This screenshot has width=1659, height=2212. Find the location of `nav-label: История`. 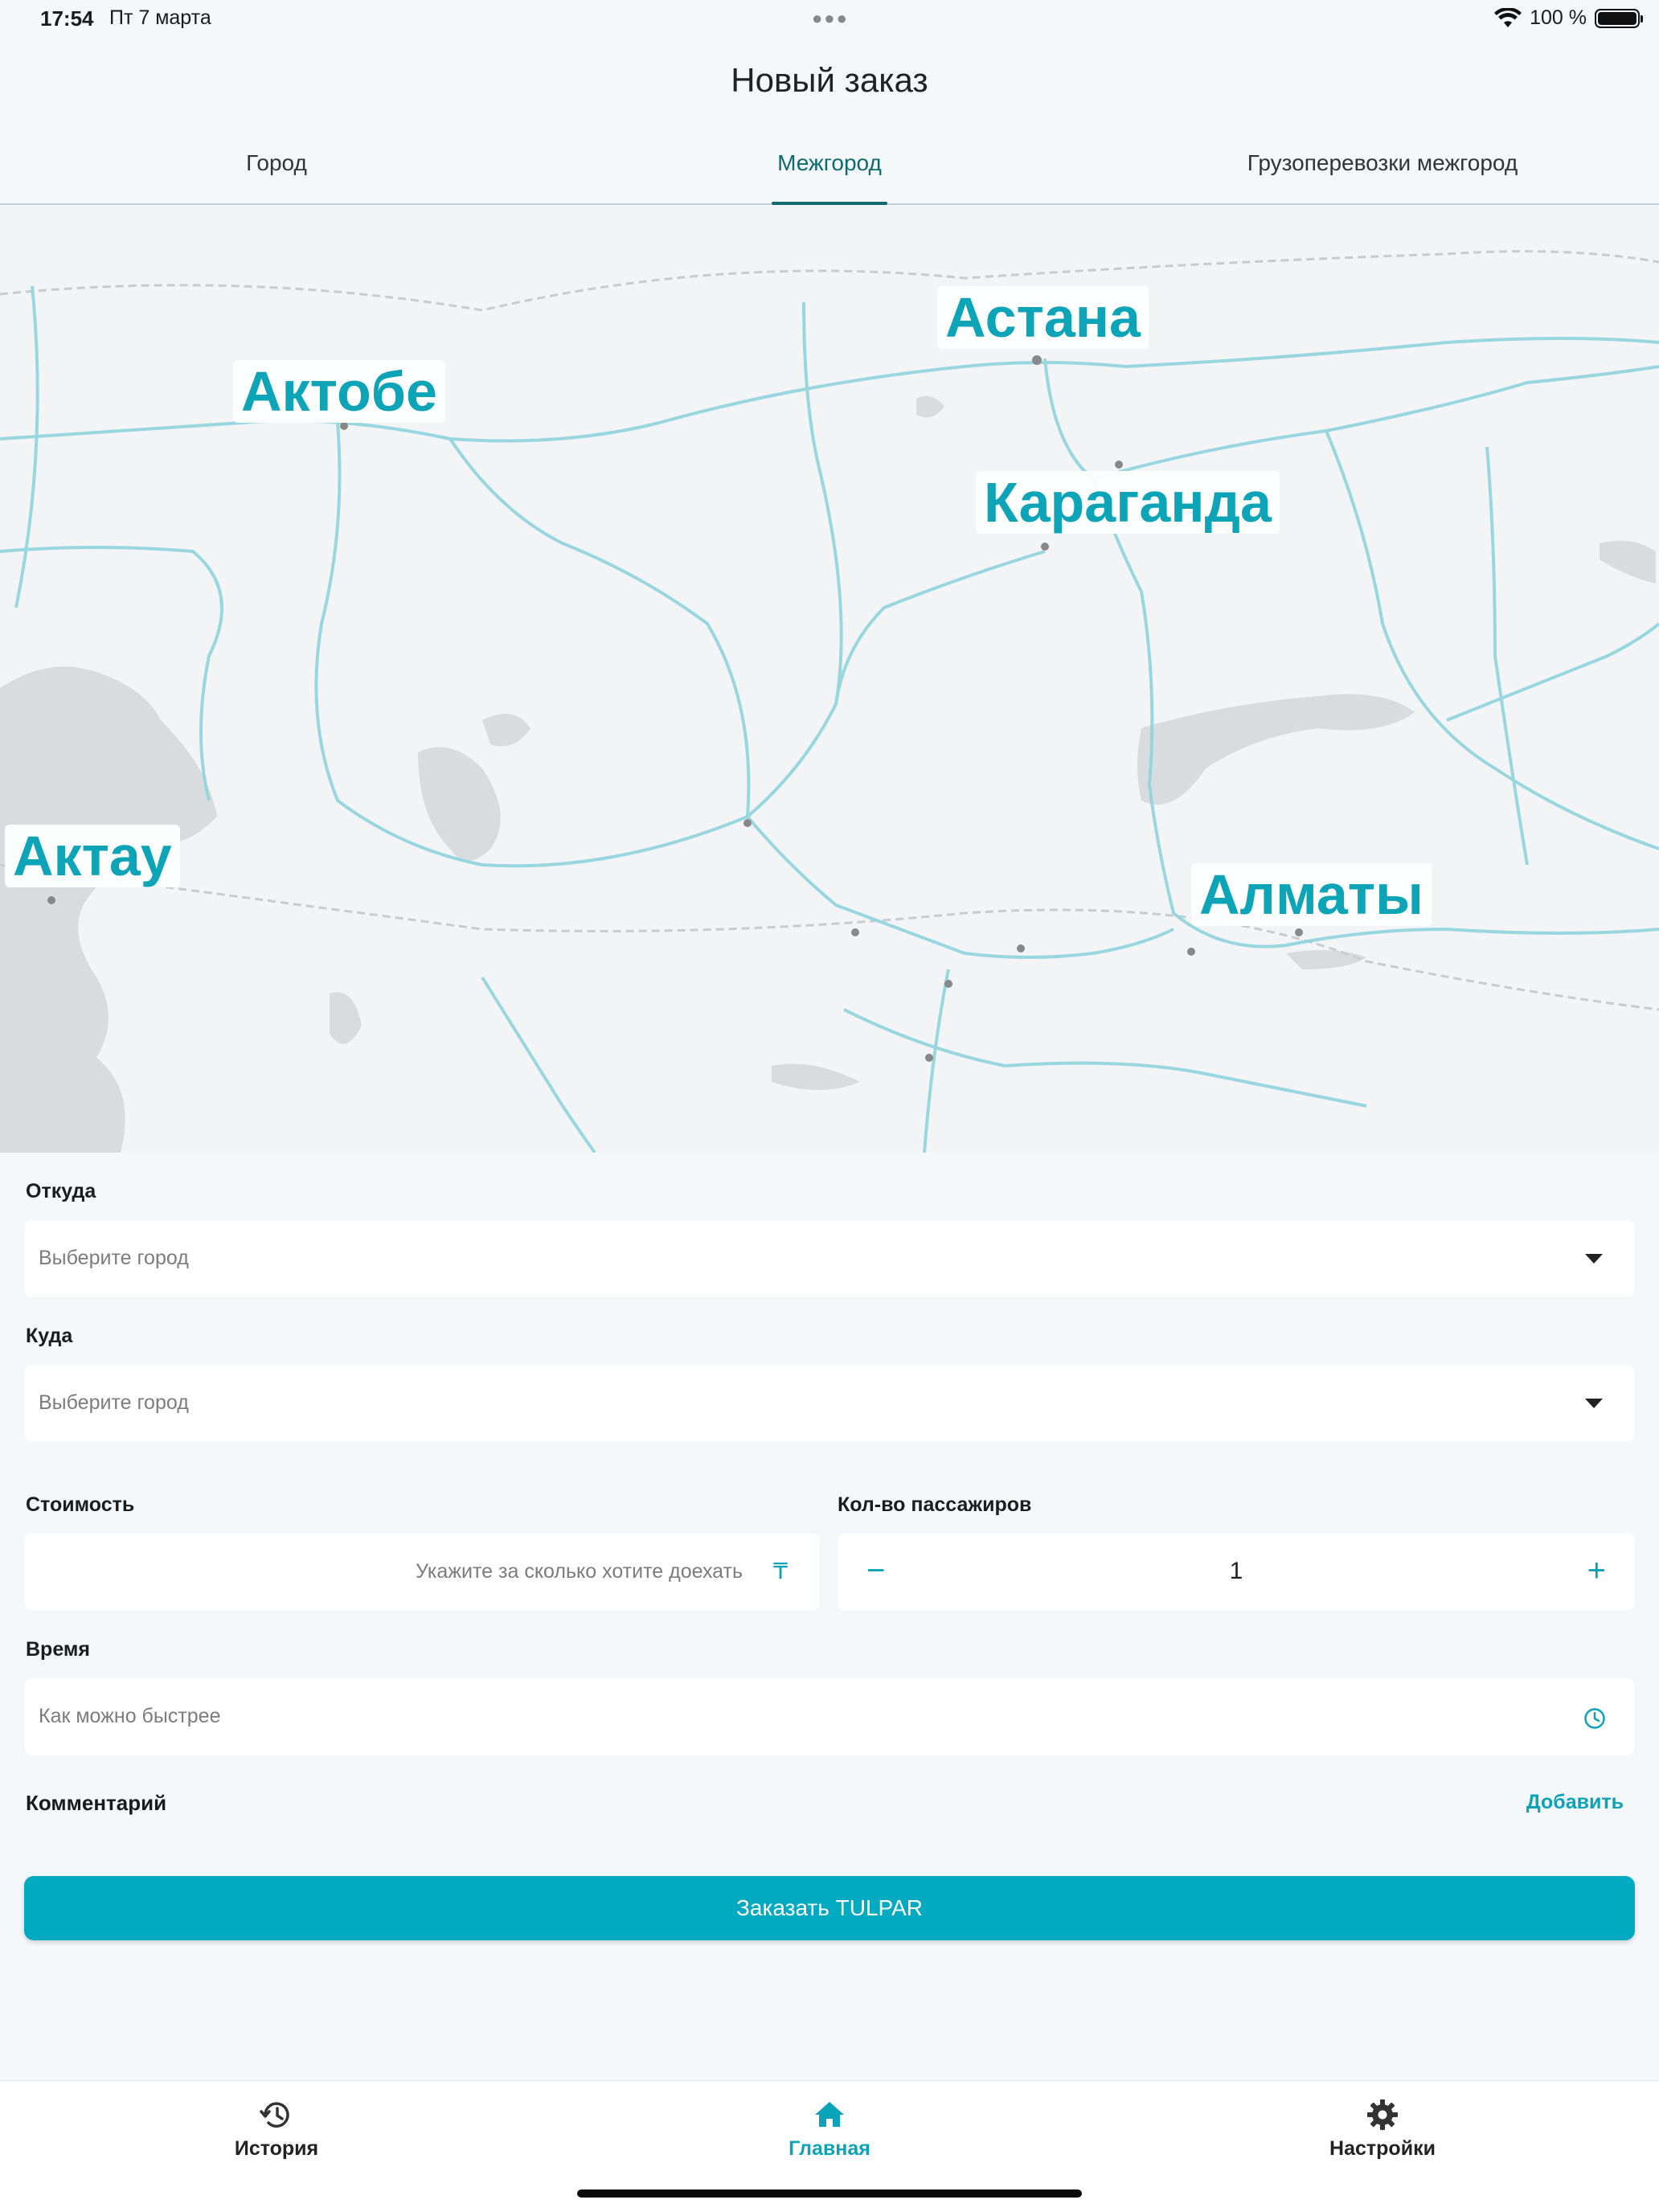

nav-label: История is located at coordinates (276, 2148).